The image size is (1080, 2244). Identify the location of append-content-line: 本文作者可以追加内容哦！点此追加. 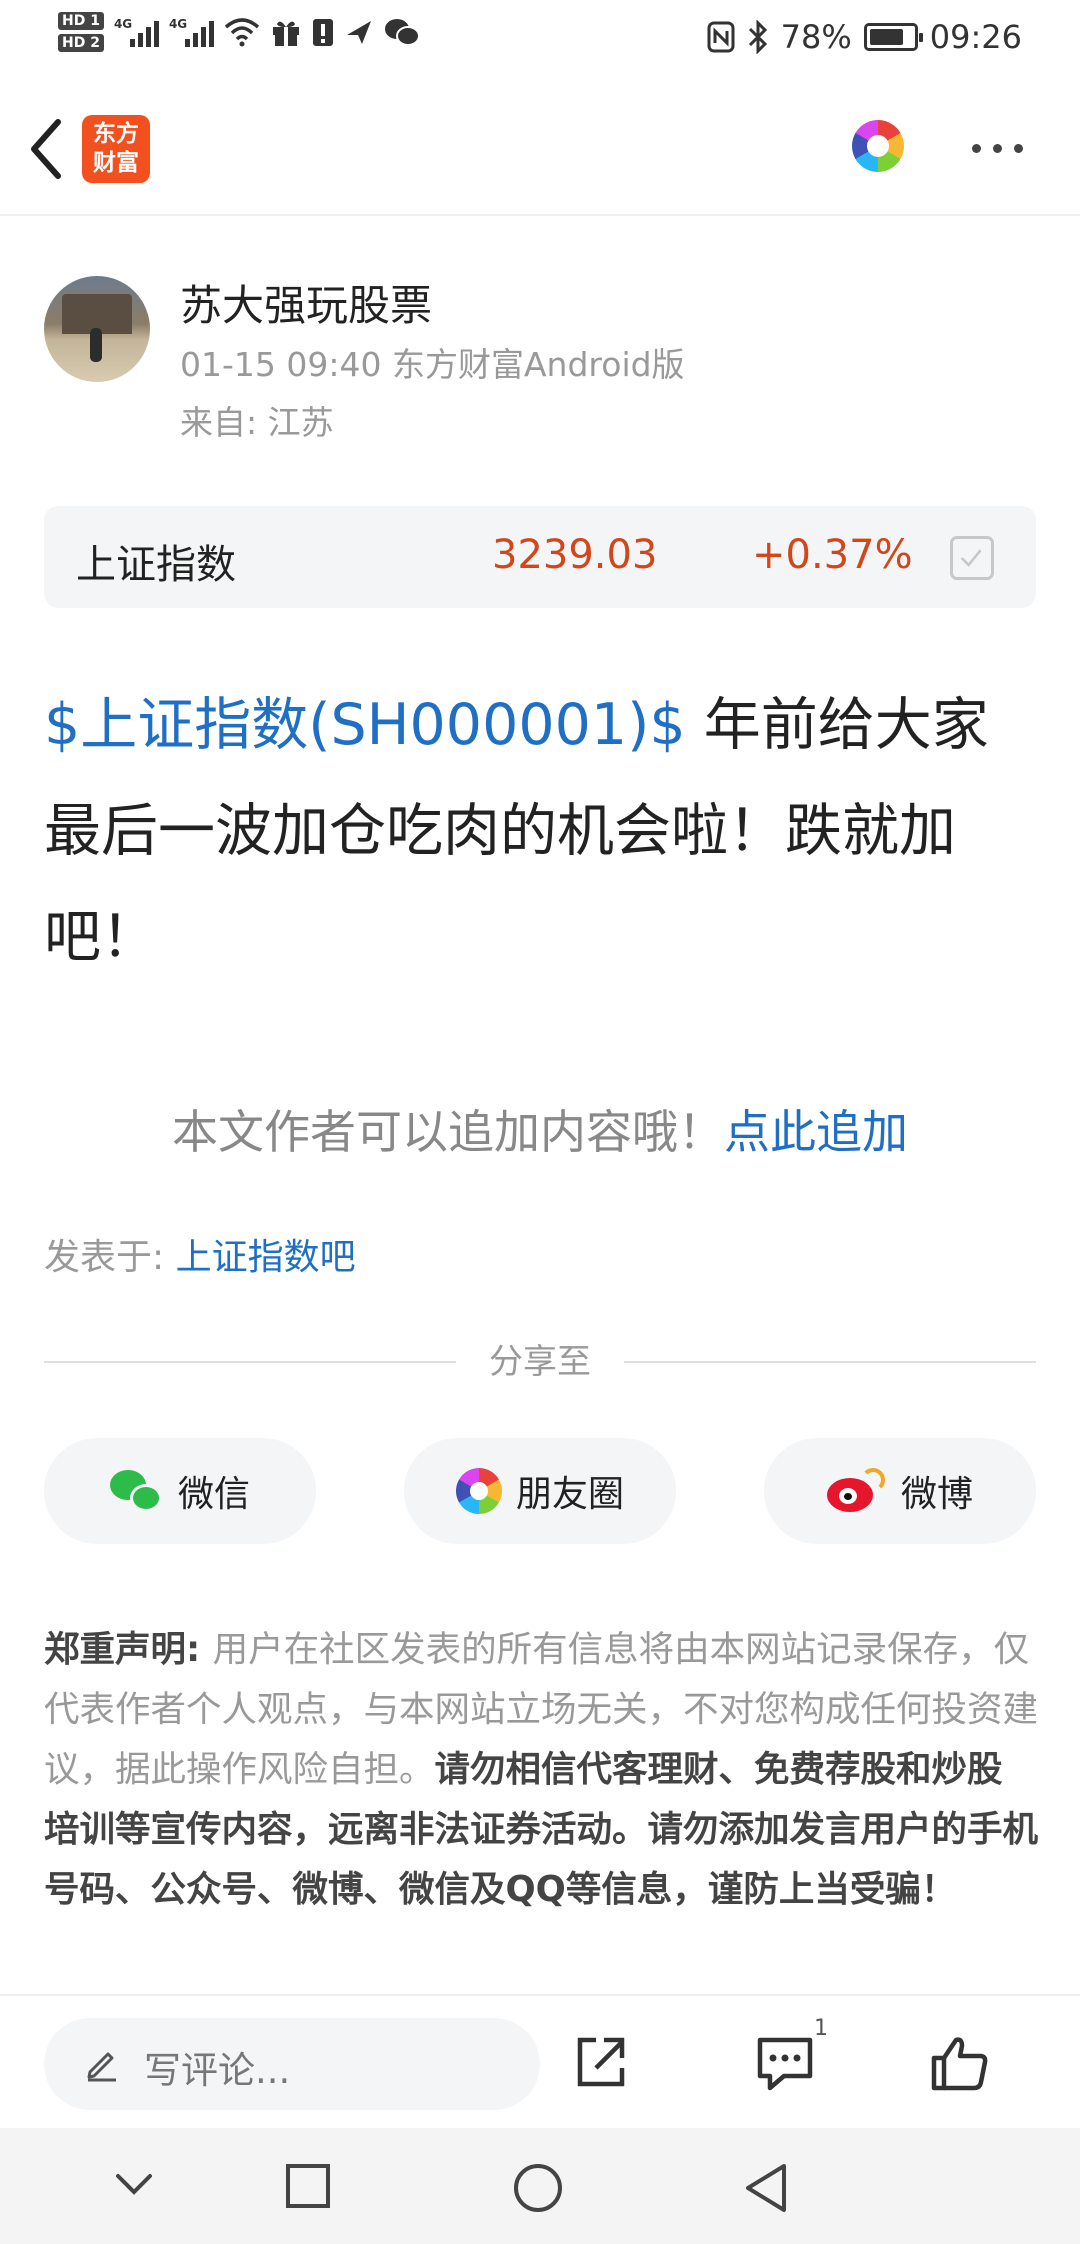
(540, 1129).